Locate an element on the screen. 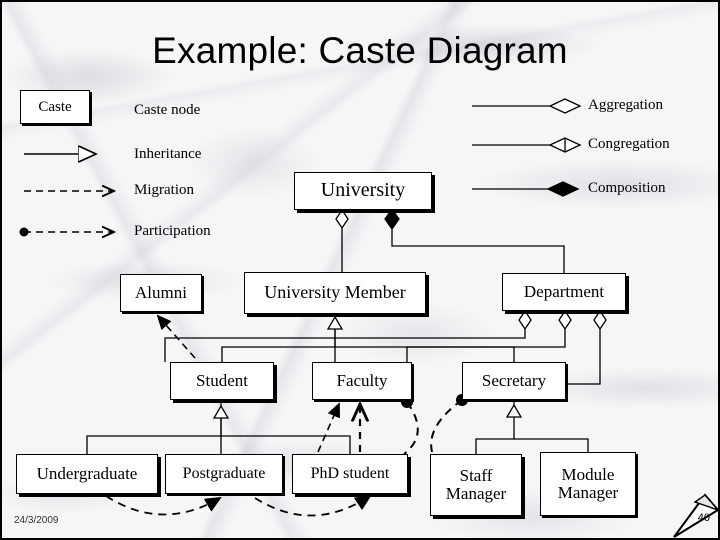 The height and width of the screenshot is (540, 720). node-postgraduate: Postgraduate is located at coordinates (224, 474).